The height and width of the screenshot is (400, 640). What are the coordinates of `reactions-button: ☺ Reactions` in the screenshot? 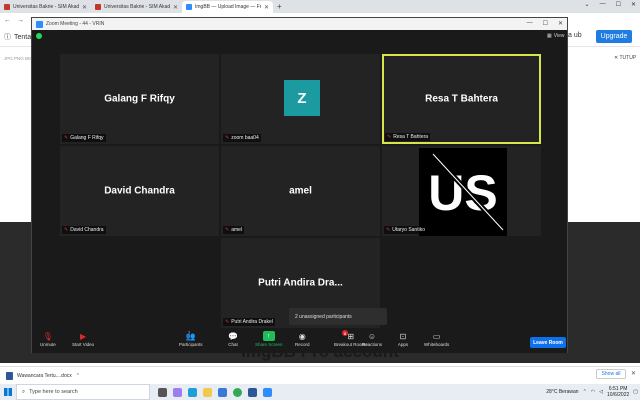 It's located at (372, 339).